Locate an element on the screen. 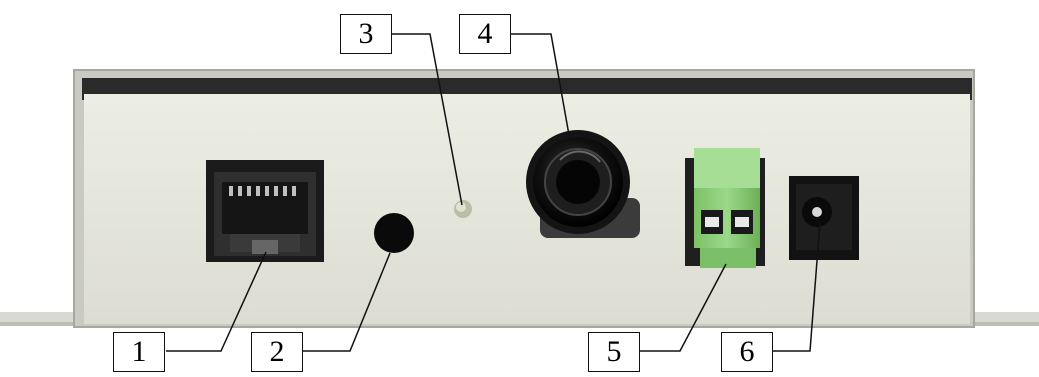 This screenshot has width=1039, height=377. callout-6: 6 is located at coordinates (747, 352).